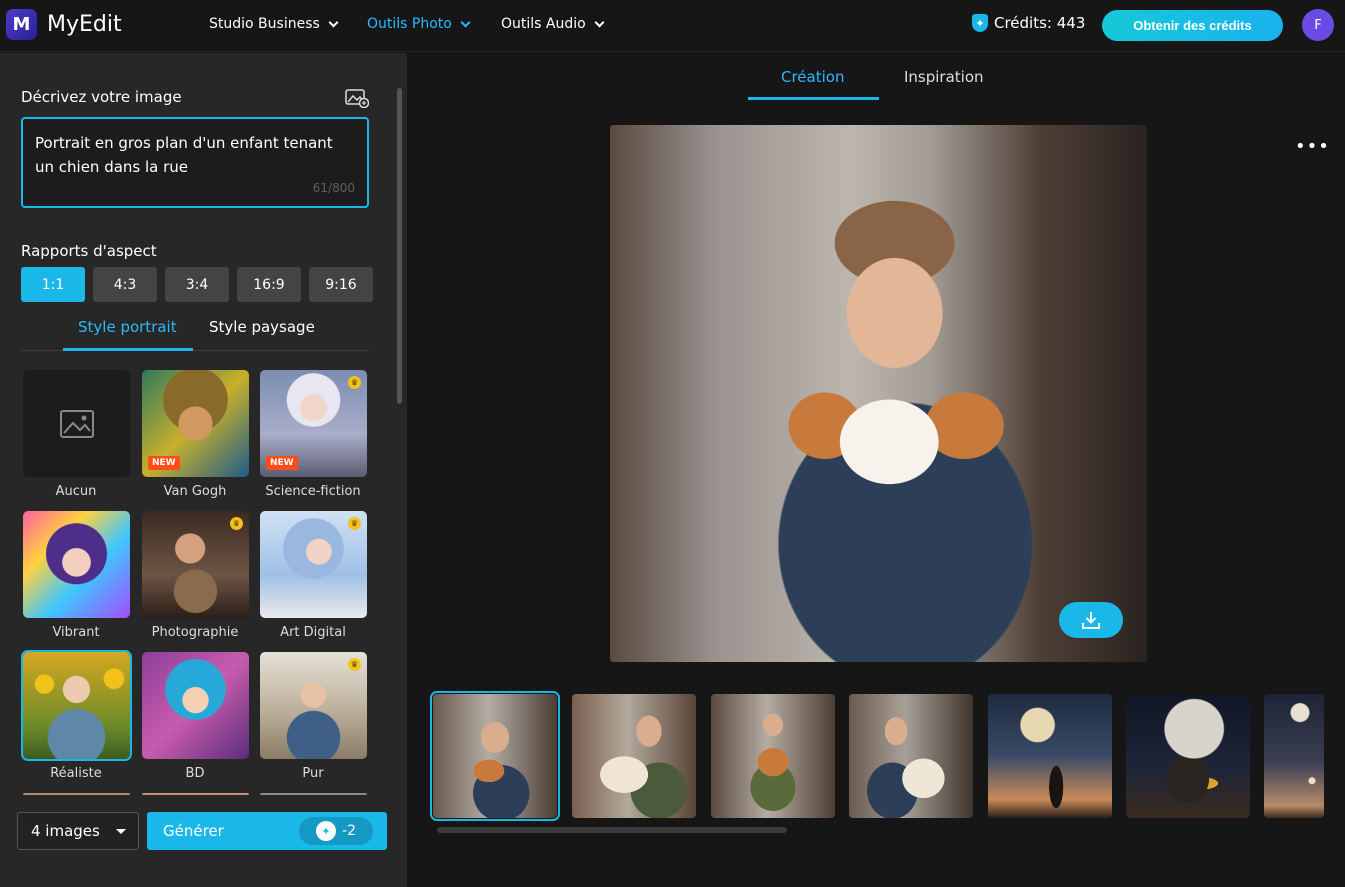 This screenshot has width=1345, height=887. What do you see at coordinates (101, 97) in the screenshot?
I see `describe-label: Décrivez votre image` at bounding box center [101, 97].